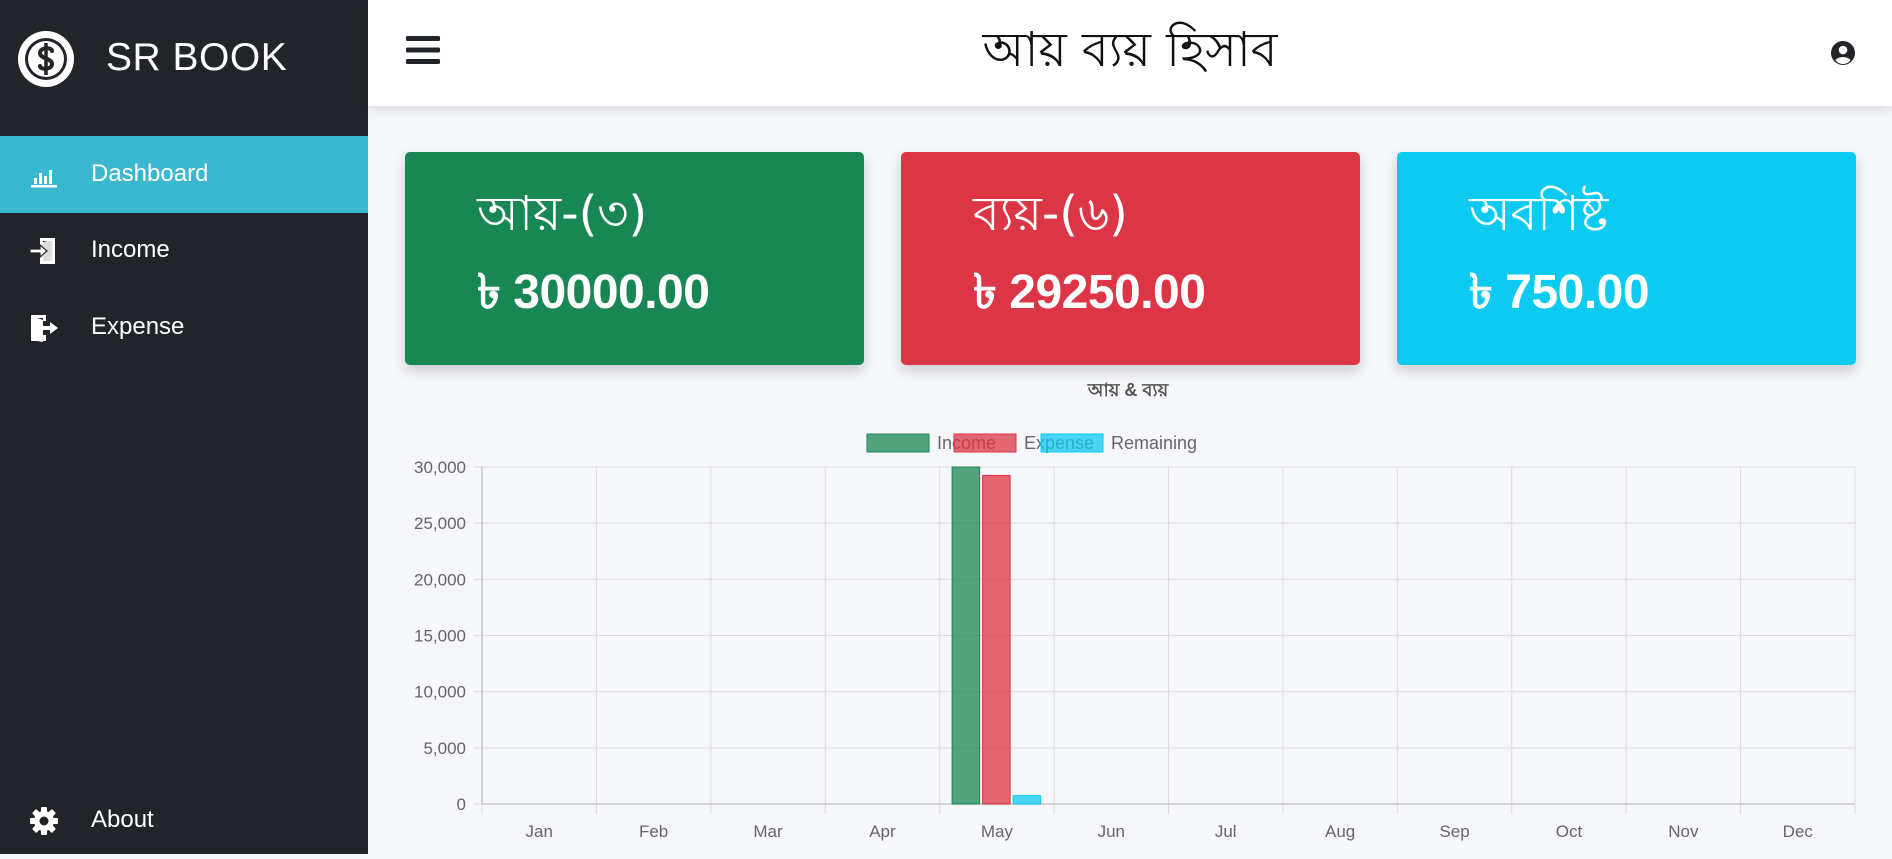 This screenshot has width=1892, height=859. Describe the element at coordinates (150, 173) in the screenshot. I see `sidebar-item-label: Dashboard` at that location.